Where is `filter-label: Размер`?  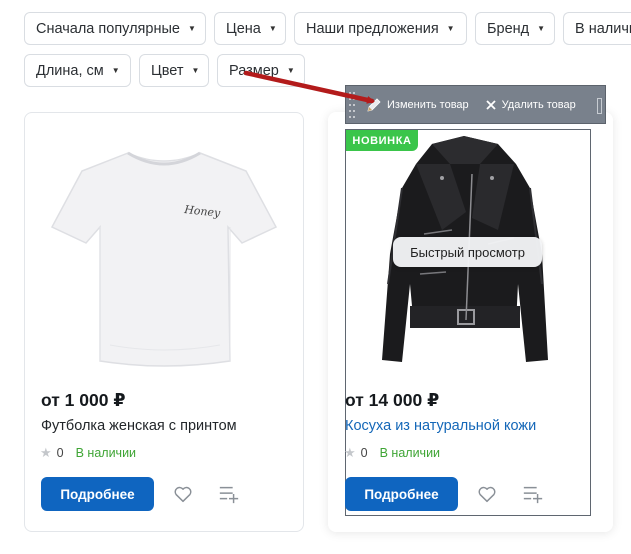 filter-label: Размер is located at coordinates (254, 70).